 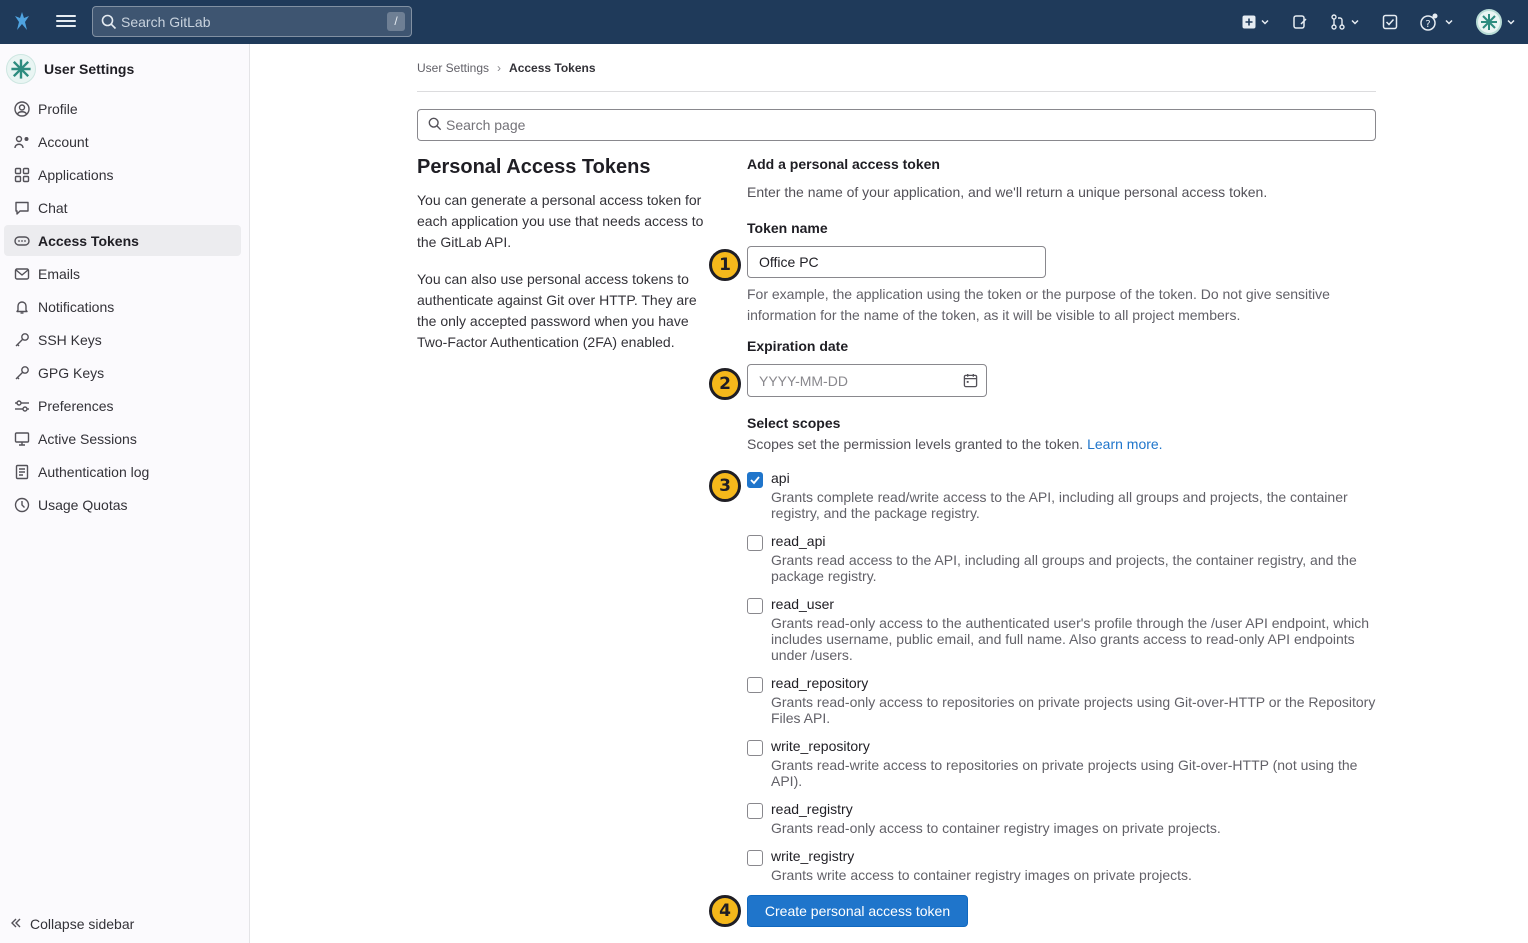 I want to click on sidebar-item-gpg-keys: GPG Keys, so click(x=122, y=372).